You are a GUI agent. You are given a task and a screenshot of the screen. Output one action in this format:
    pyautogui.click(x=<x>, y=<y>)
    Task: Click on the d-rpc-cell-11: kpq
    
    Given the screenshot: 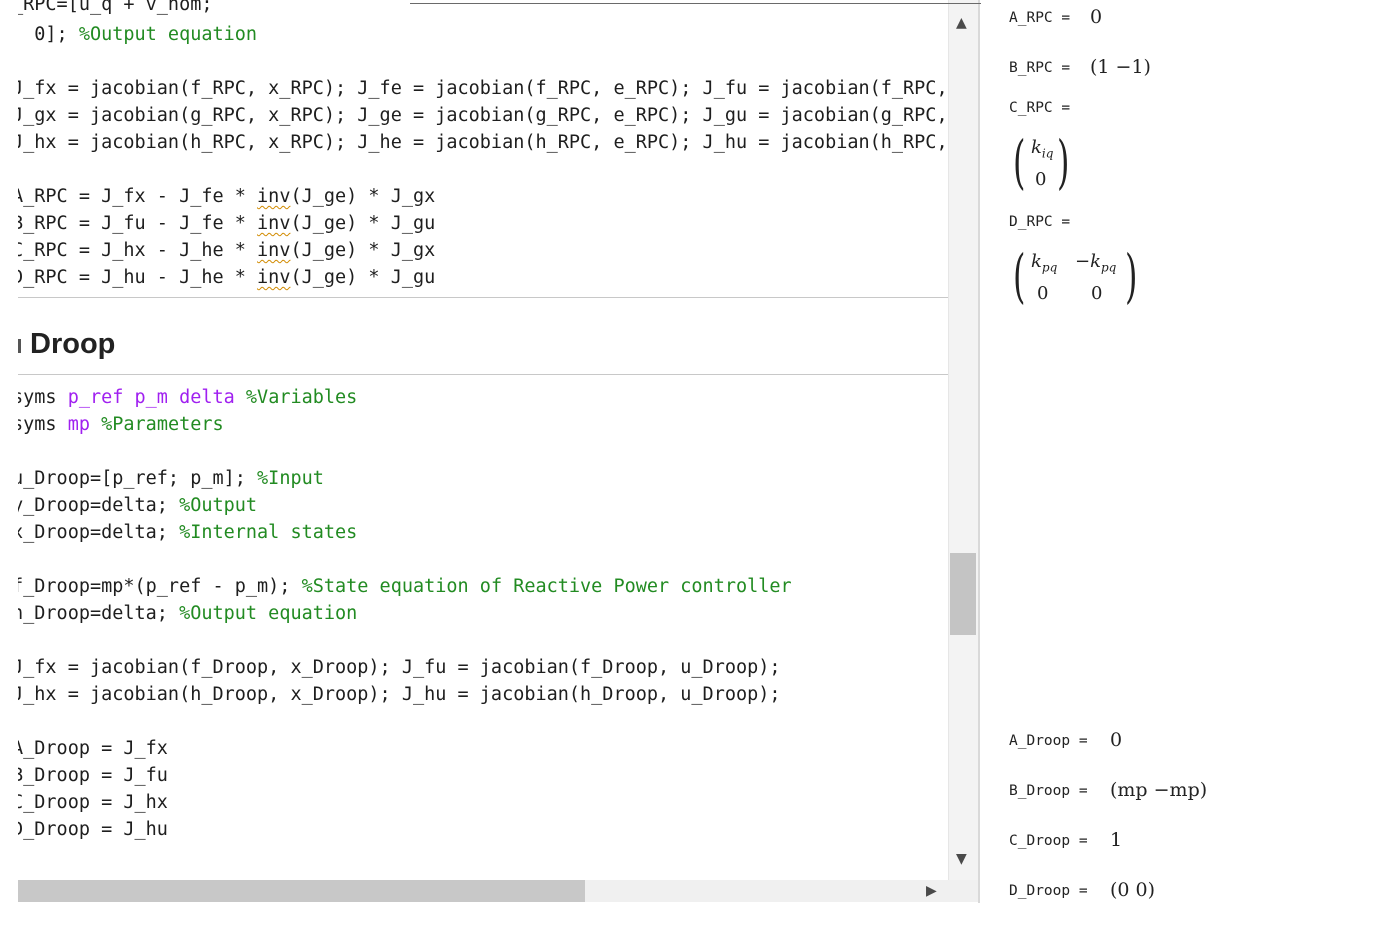 What is the action you would take?
    pyautogui.click(x=1044, y=263)
    